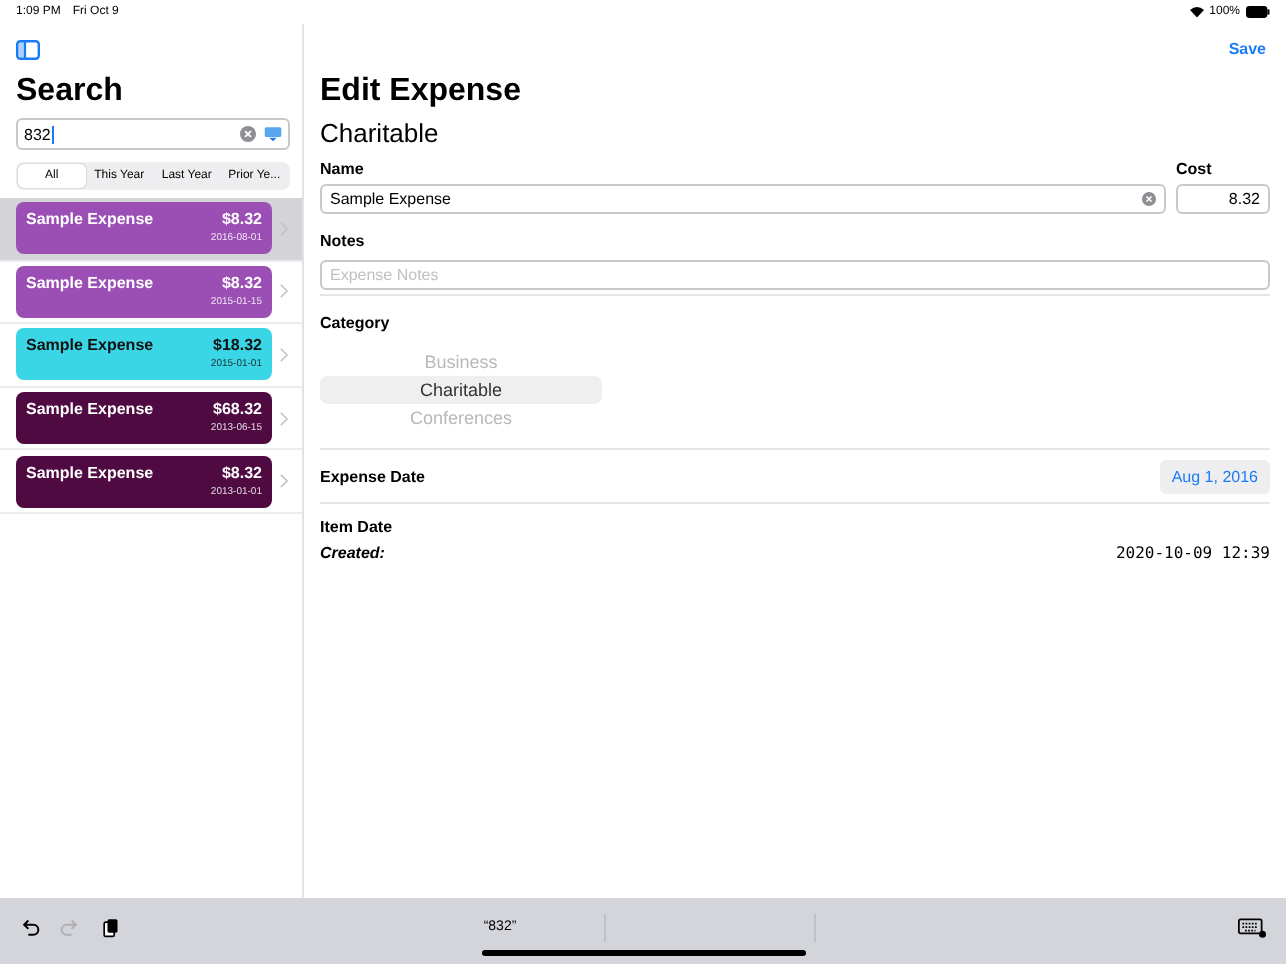 The height and width of the screenshot is (964, 1286). What do you see at coordinates (69, 92) in the screenshot?
I see `sidebar-title: Search` at bounding box center [69, 92].